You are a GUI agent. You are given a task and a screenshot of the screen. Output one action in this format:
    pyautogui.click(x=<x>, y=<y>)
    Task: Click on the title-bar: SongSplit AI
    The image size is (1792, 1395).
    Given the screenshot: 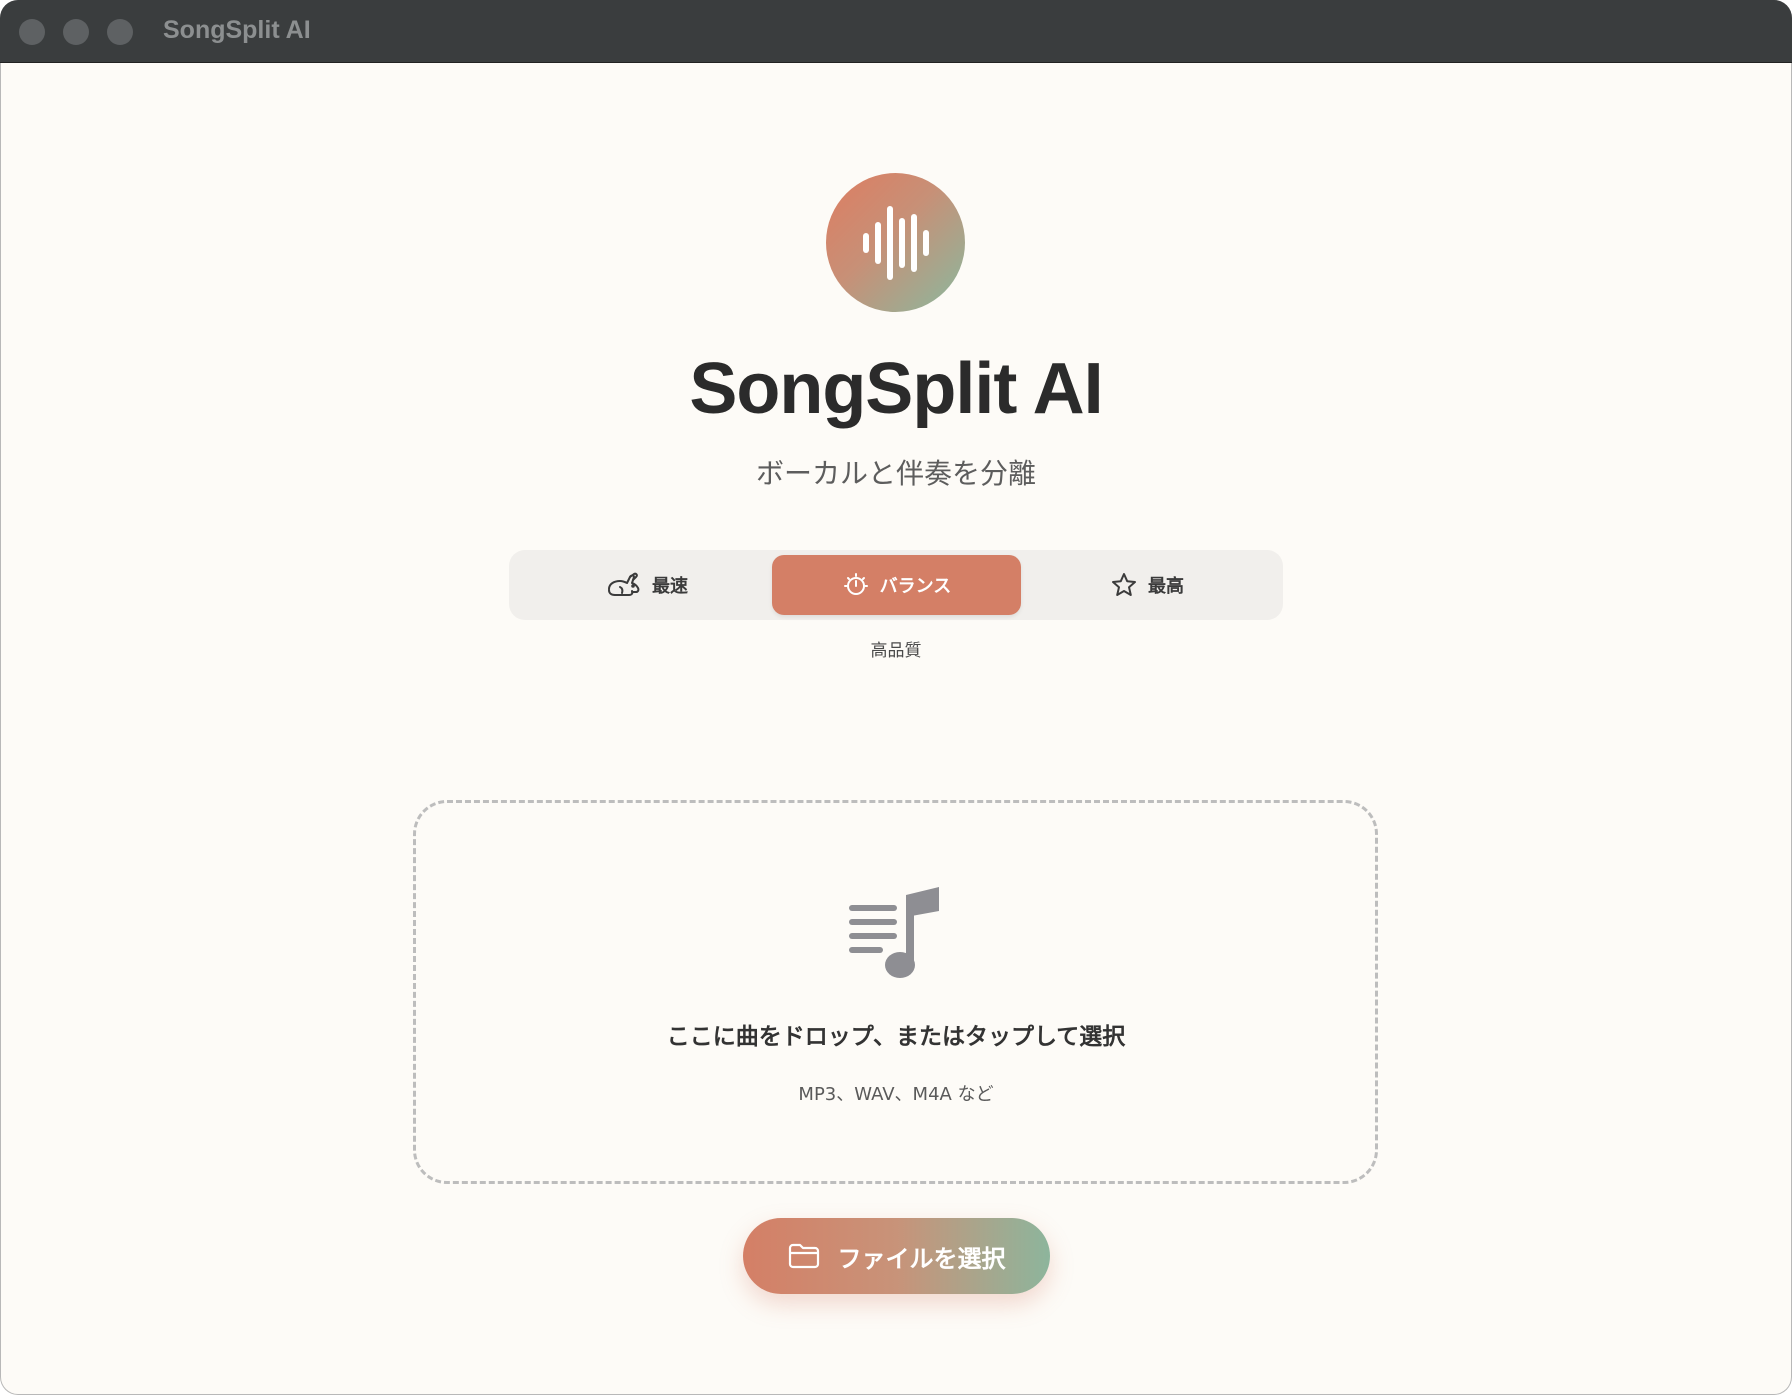 What is the action you would take?
    pyautogui.click(x=896, y=31)
    